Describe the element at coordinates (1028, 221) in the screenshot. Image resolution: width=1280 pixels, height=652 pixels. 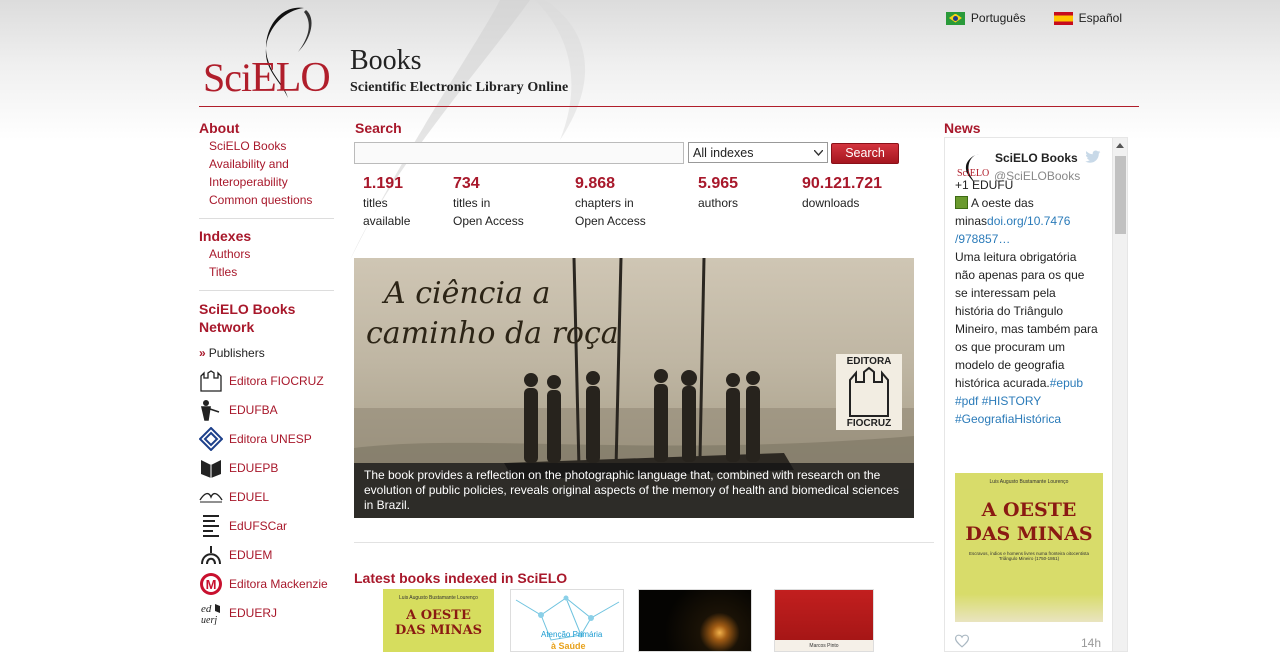
I see `tweet-link: doi.org/10.7476` at that location.